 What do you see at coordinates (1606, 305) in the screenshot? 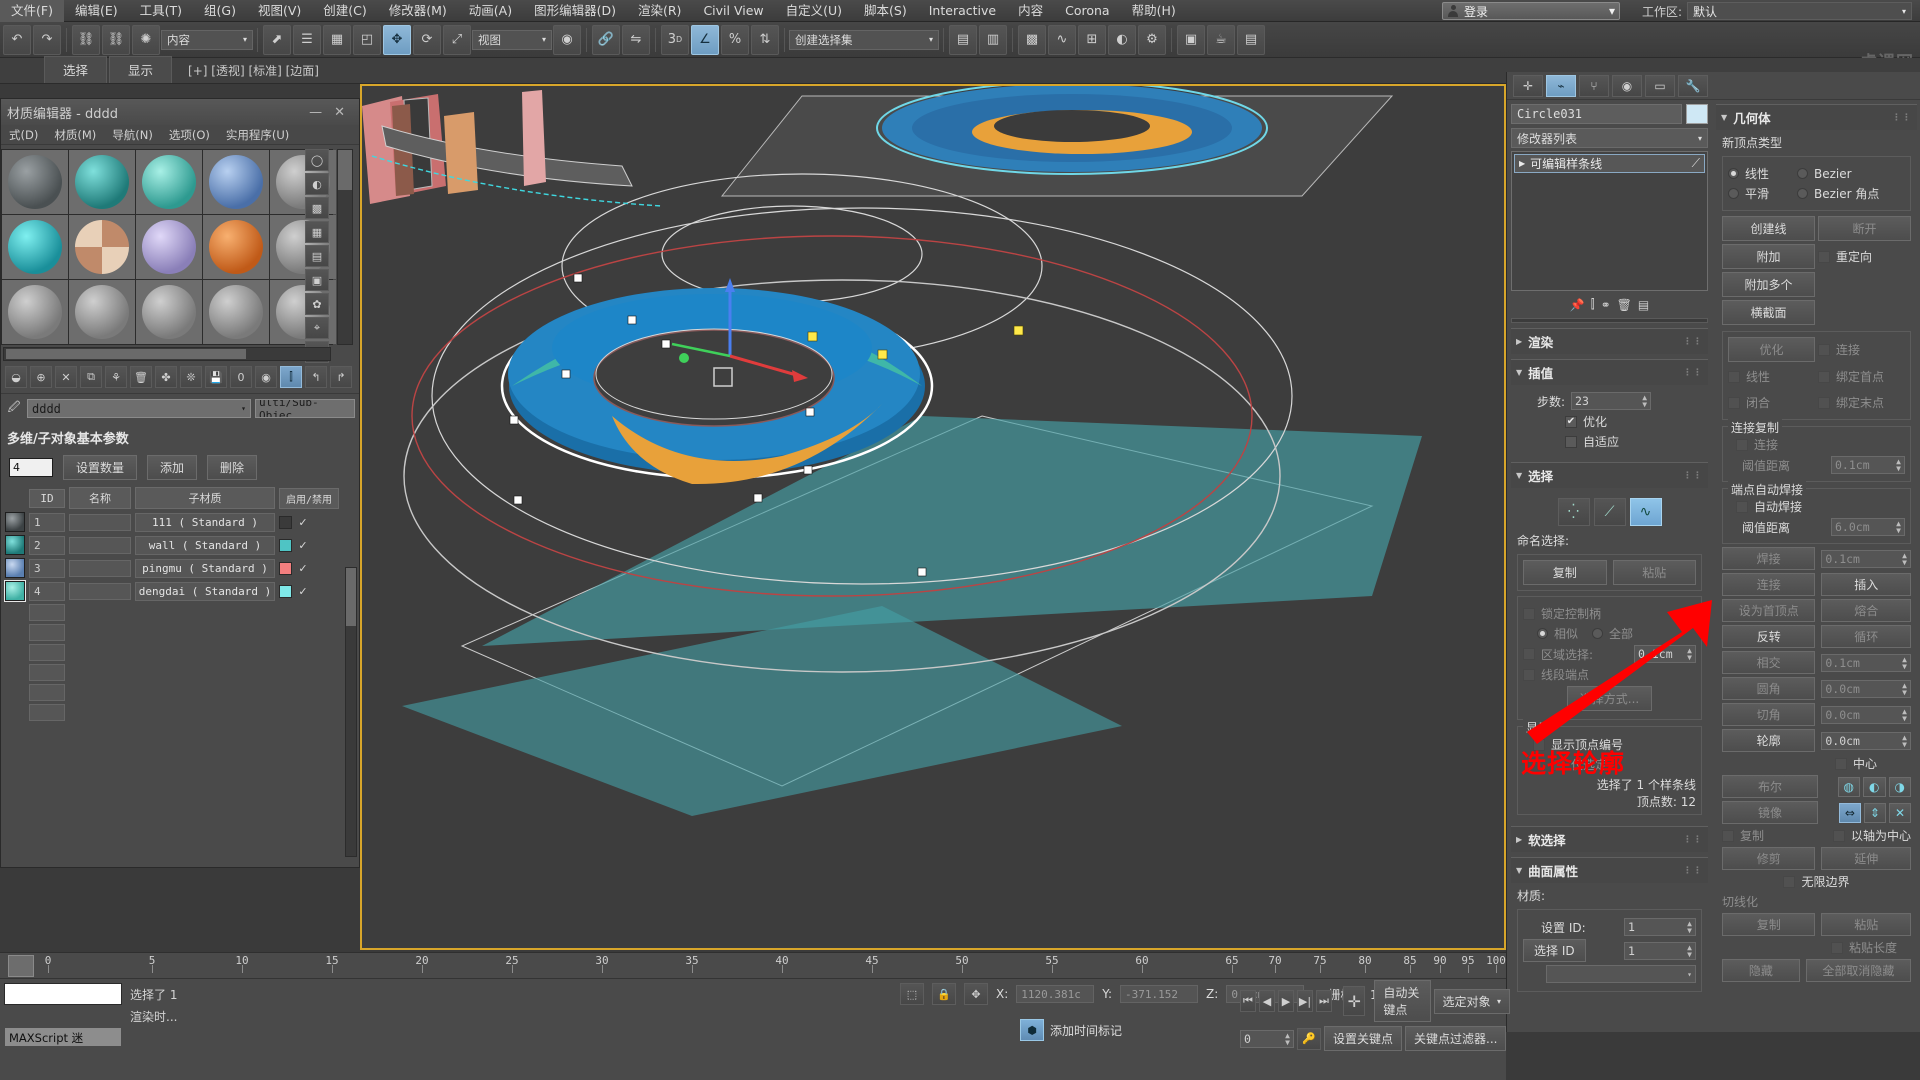
I see `make-unique-icon: ⚭` at bounding box center [1606, 305].